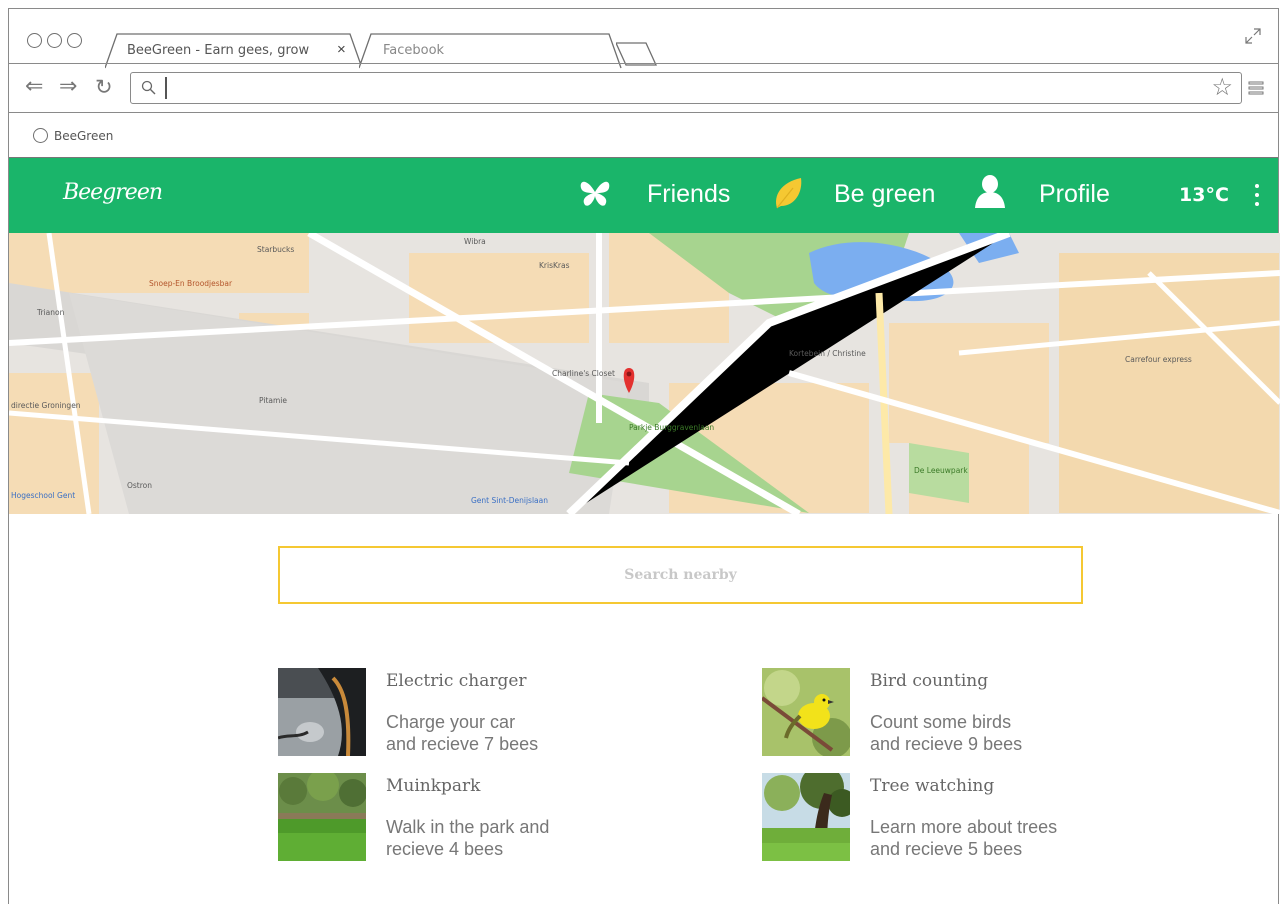 This screenshot has height=904, width=1287. I want to click on activity-description: Walk in the park and recieve 4 bees, so click(467, 838).